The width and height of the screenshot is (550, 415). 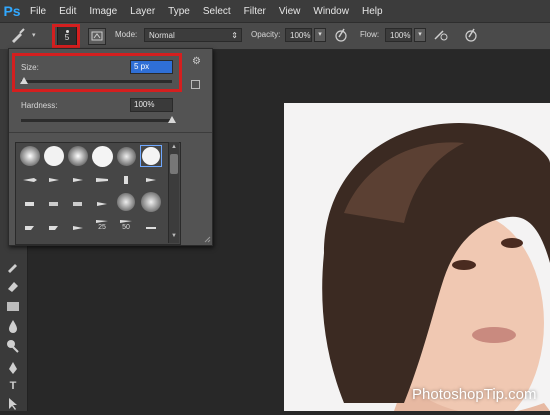 What do you see at coordinates (103, 11) in the screenshot?
I see `menu-image: Image` at bounding box center [103, 11].